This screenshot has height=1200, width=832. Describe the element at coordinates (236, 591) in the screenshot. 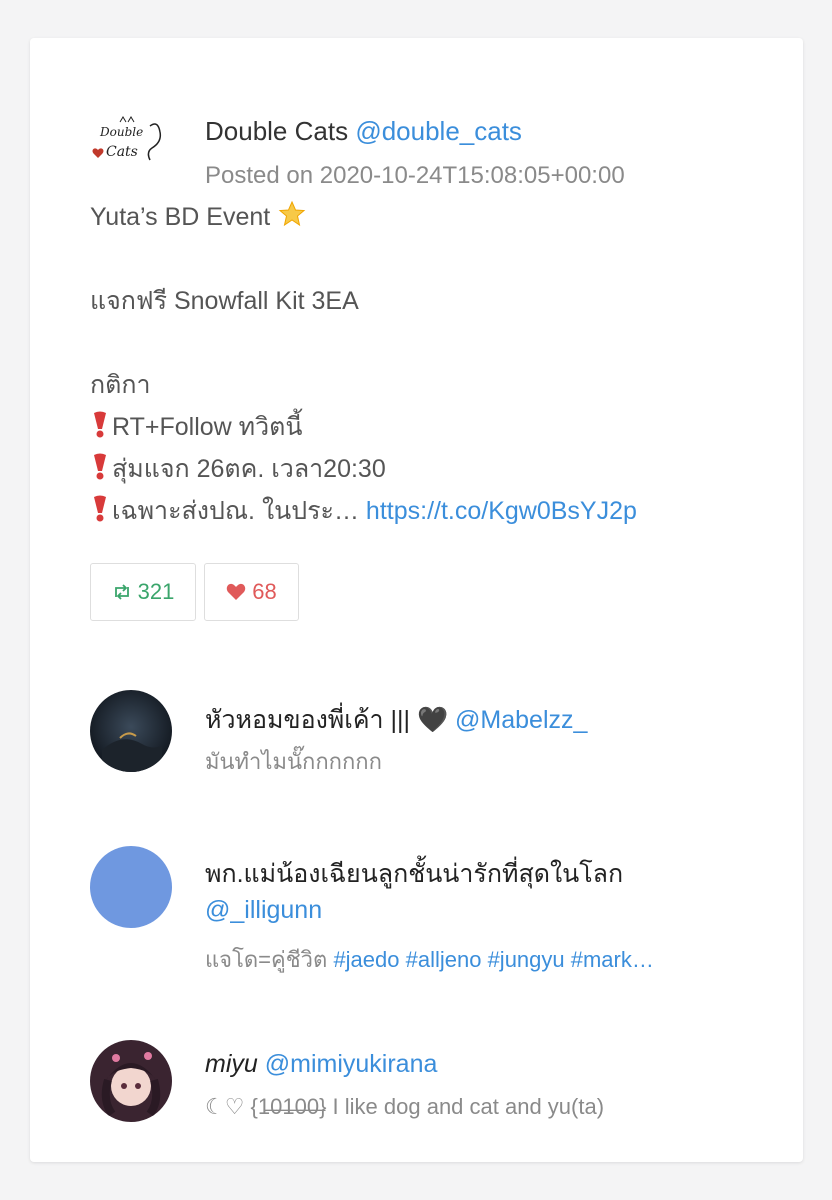

I see `heart-icon` at that location.